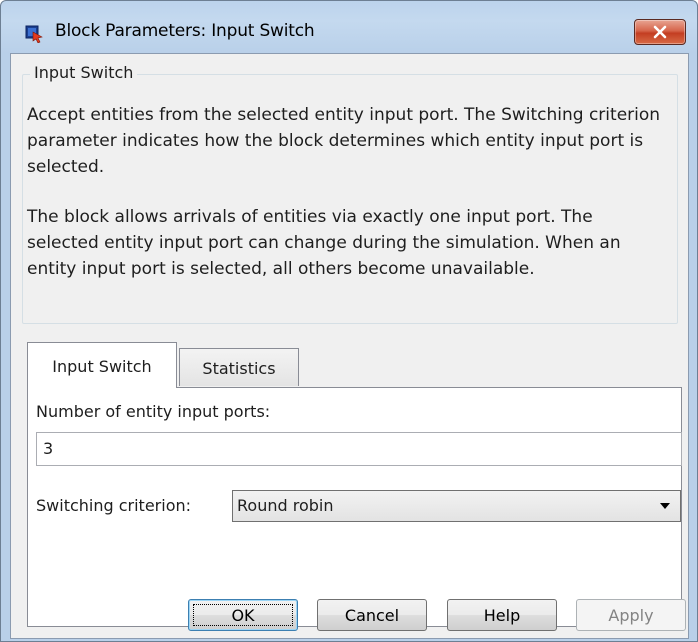 Image resolution: width=698 pixels, height=642 pixels. What do you see at coordinates (84, 72) in the screenshot?
I see `group-title: Input Switch` at bounding box center [84, 72].